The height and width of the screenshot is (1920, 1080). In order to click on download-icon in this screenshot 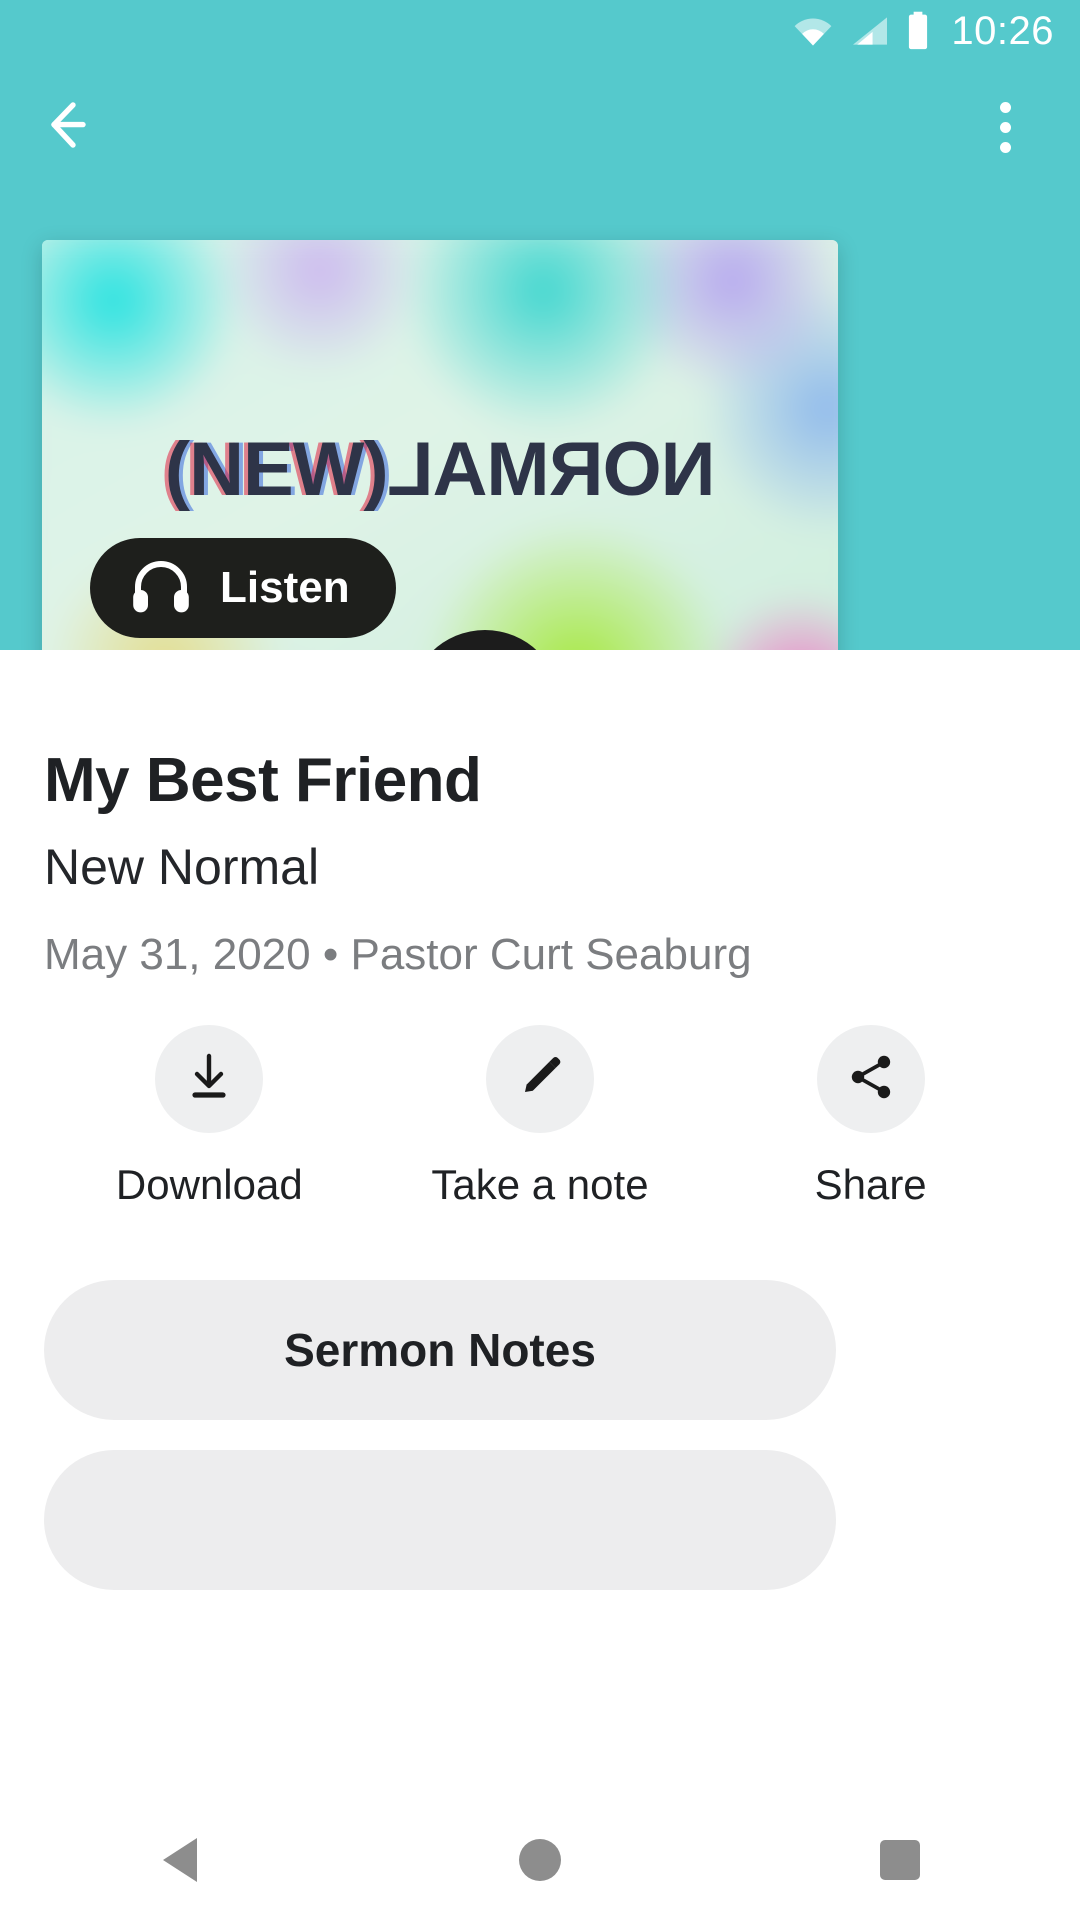, I will do `click(209, 1079)`.